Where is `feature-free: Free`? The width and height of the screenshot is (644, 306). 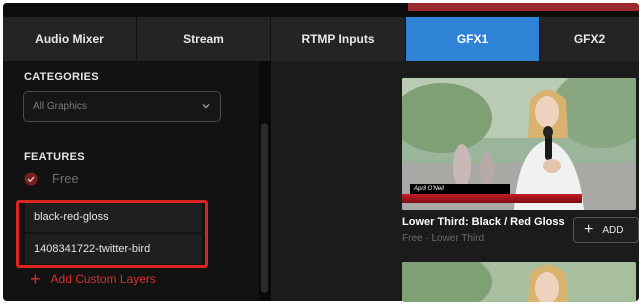 feature-free: Free is located at coordinates (51, 178).